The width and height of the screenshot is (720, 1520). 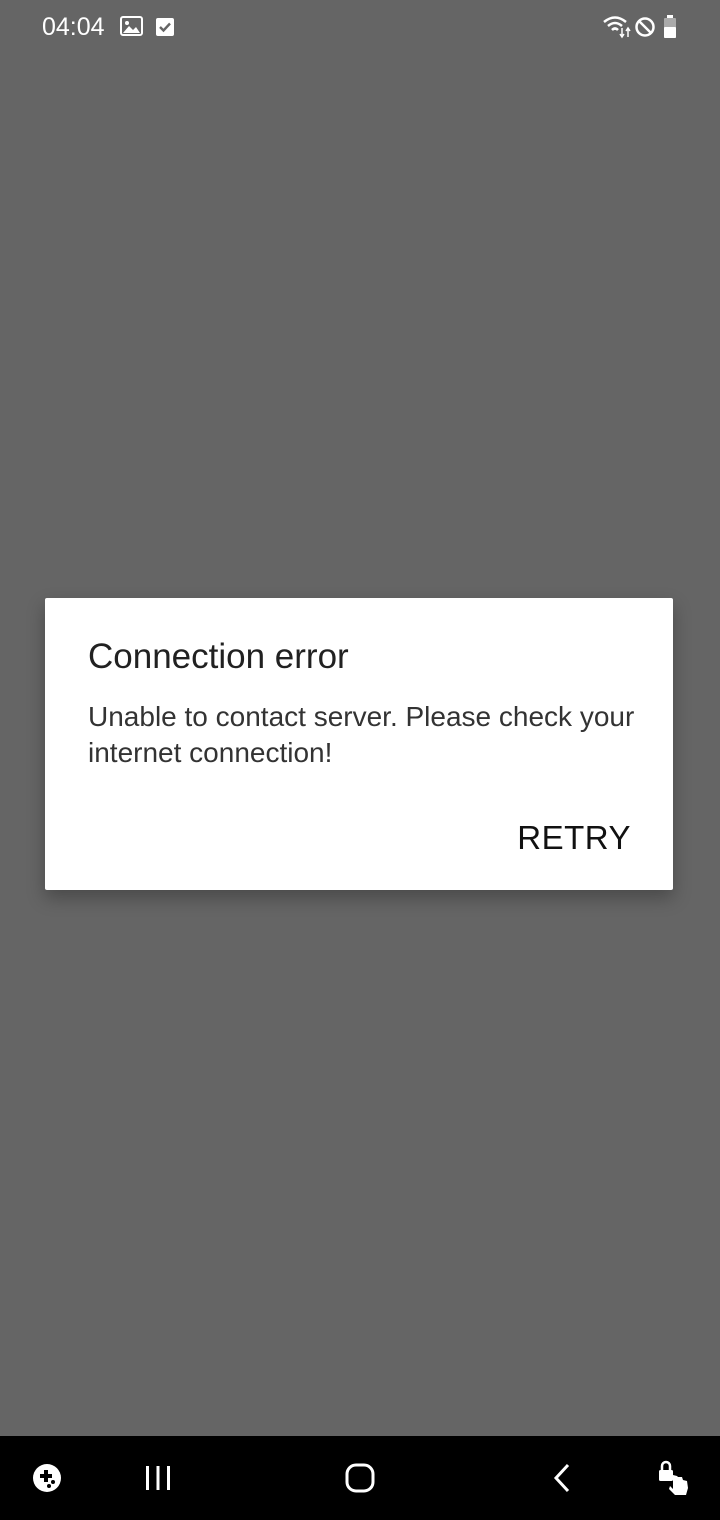 What do you see at coordinates (670, 26) in the screenshot?
I see `battery-icon` at bounding box center [670, 26].